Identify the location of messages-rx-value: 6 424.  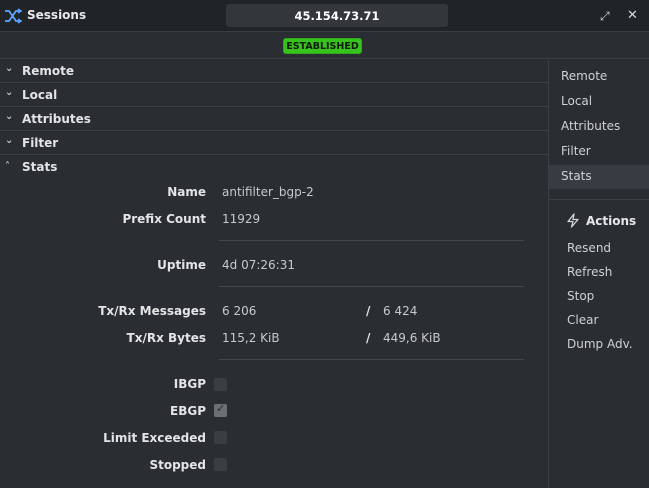
(400, 311).